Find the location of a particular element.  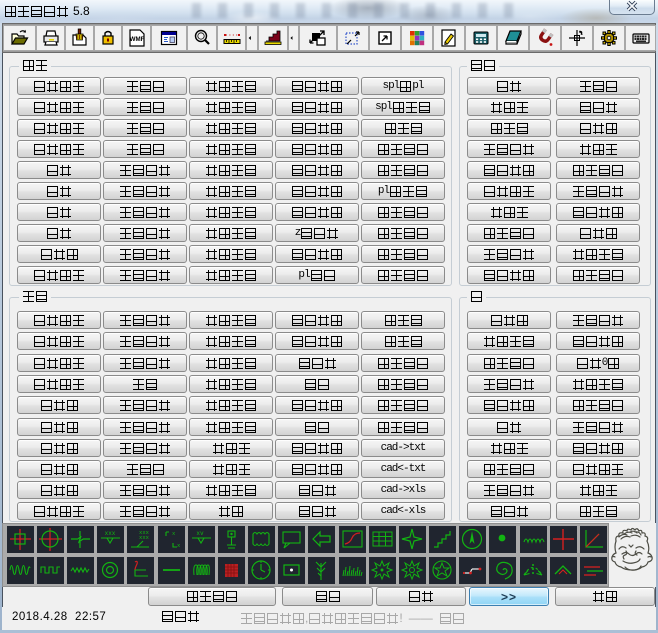

svg-text: WMF is located at coordinates (136, 39).